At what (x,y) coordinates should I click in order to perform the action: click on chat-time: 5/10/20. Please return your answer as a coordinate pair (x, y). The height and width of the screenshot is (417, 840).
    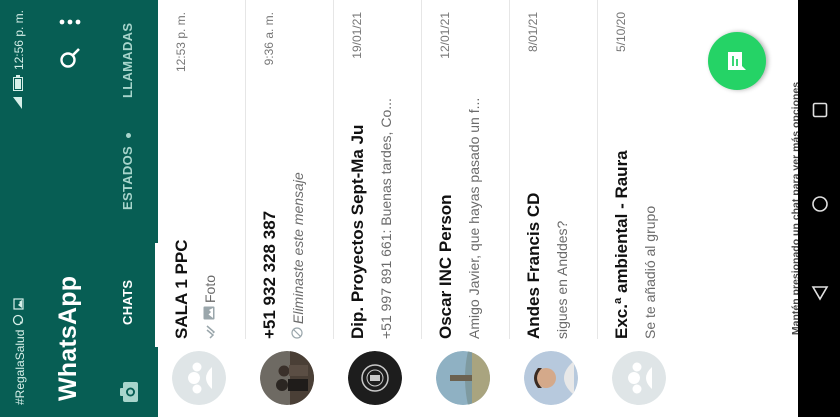
    Looking at the image, I should click on (621, 32).